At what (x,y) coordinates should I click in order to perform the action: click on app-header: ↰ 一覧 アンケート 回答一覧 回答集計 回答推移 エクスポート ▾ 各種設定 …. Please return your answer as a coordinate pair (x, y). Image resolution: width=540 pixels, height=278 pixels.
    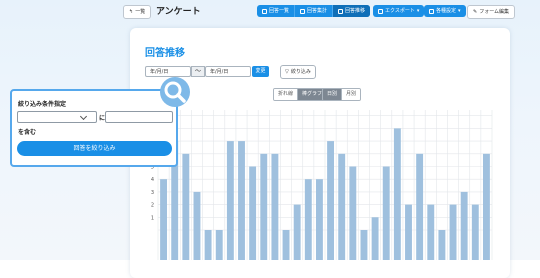
    Looking at the image, I should click on (270, 11).